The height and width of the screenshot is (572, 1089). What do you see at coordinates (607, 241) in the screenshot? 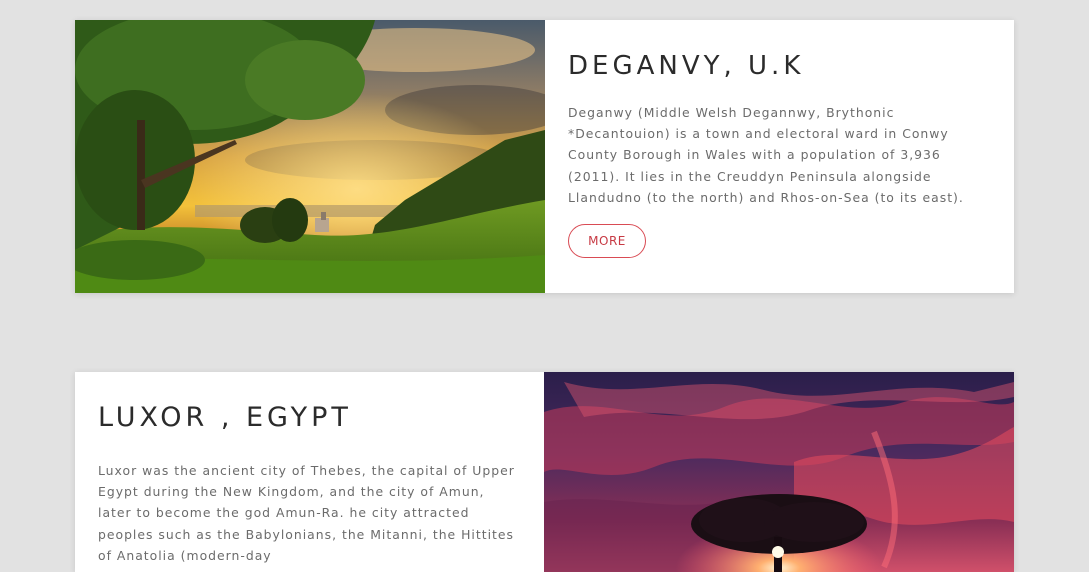
I see `more-button: MORE` at bounding box center [607, 241].